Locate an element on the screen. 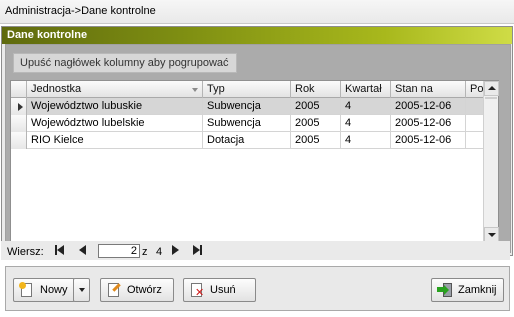 Image resolution: width=514 pixels, height=317 pixels. new-button: Nowy is located at coordinates (44, 290).